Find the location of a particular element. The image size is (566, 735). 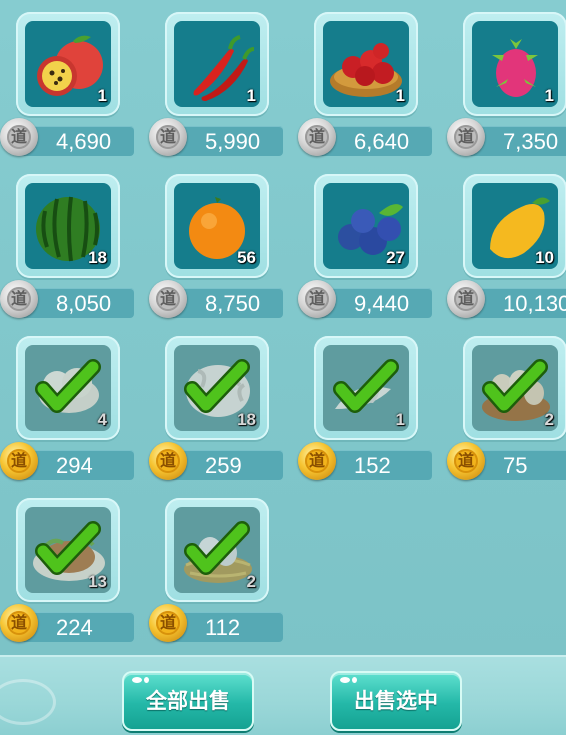

item-tile-inner: 13 is located at coordinates (68, 550).